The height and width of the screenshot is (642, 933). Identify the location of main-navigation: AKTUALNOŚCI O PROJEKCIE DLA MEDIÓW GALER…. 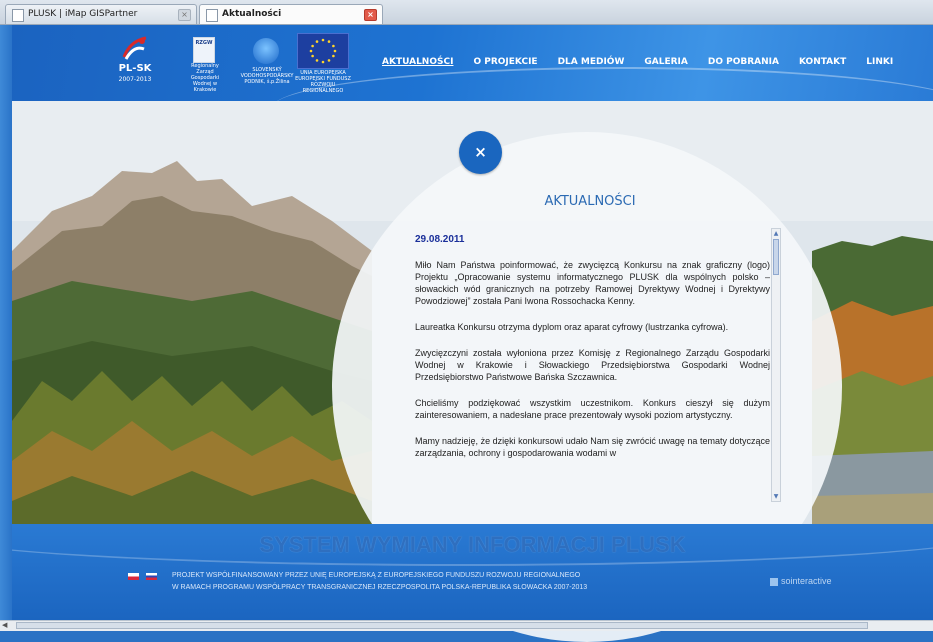
(647, 62).